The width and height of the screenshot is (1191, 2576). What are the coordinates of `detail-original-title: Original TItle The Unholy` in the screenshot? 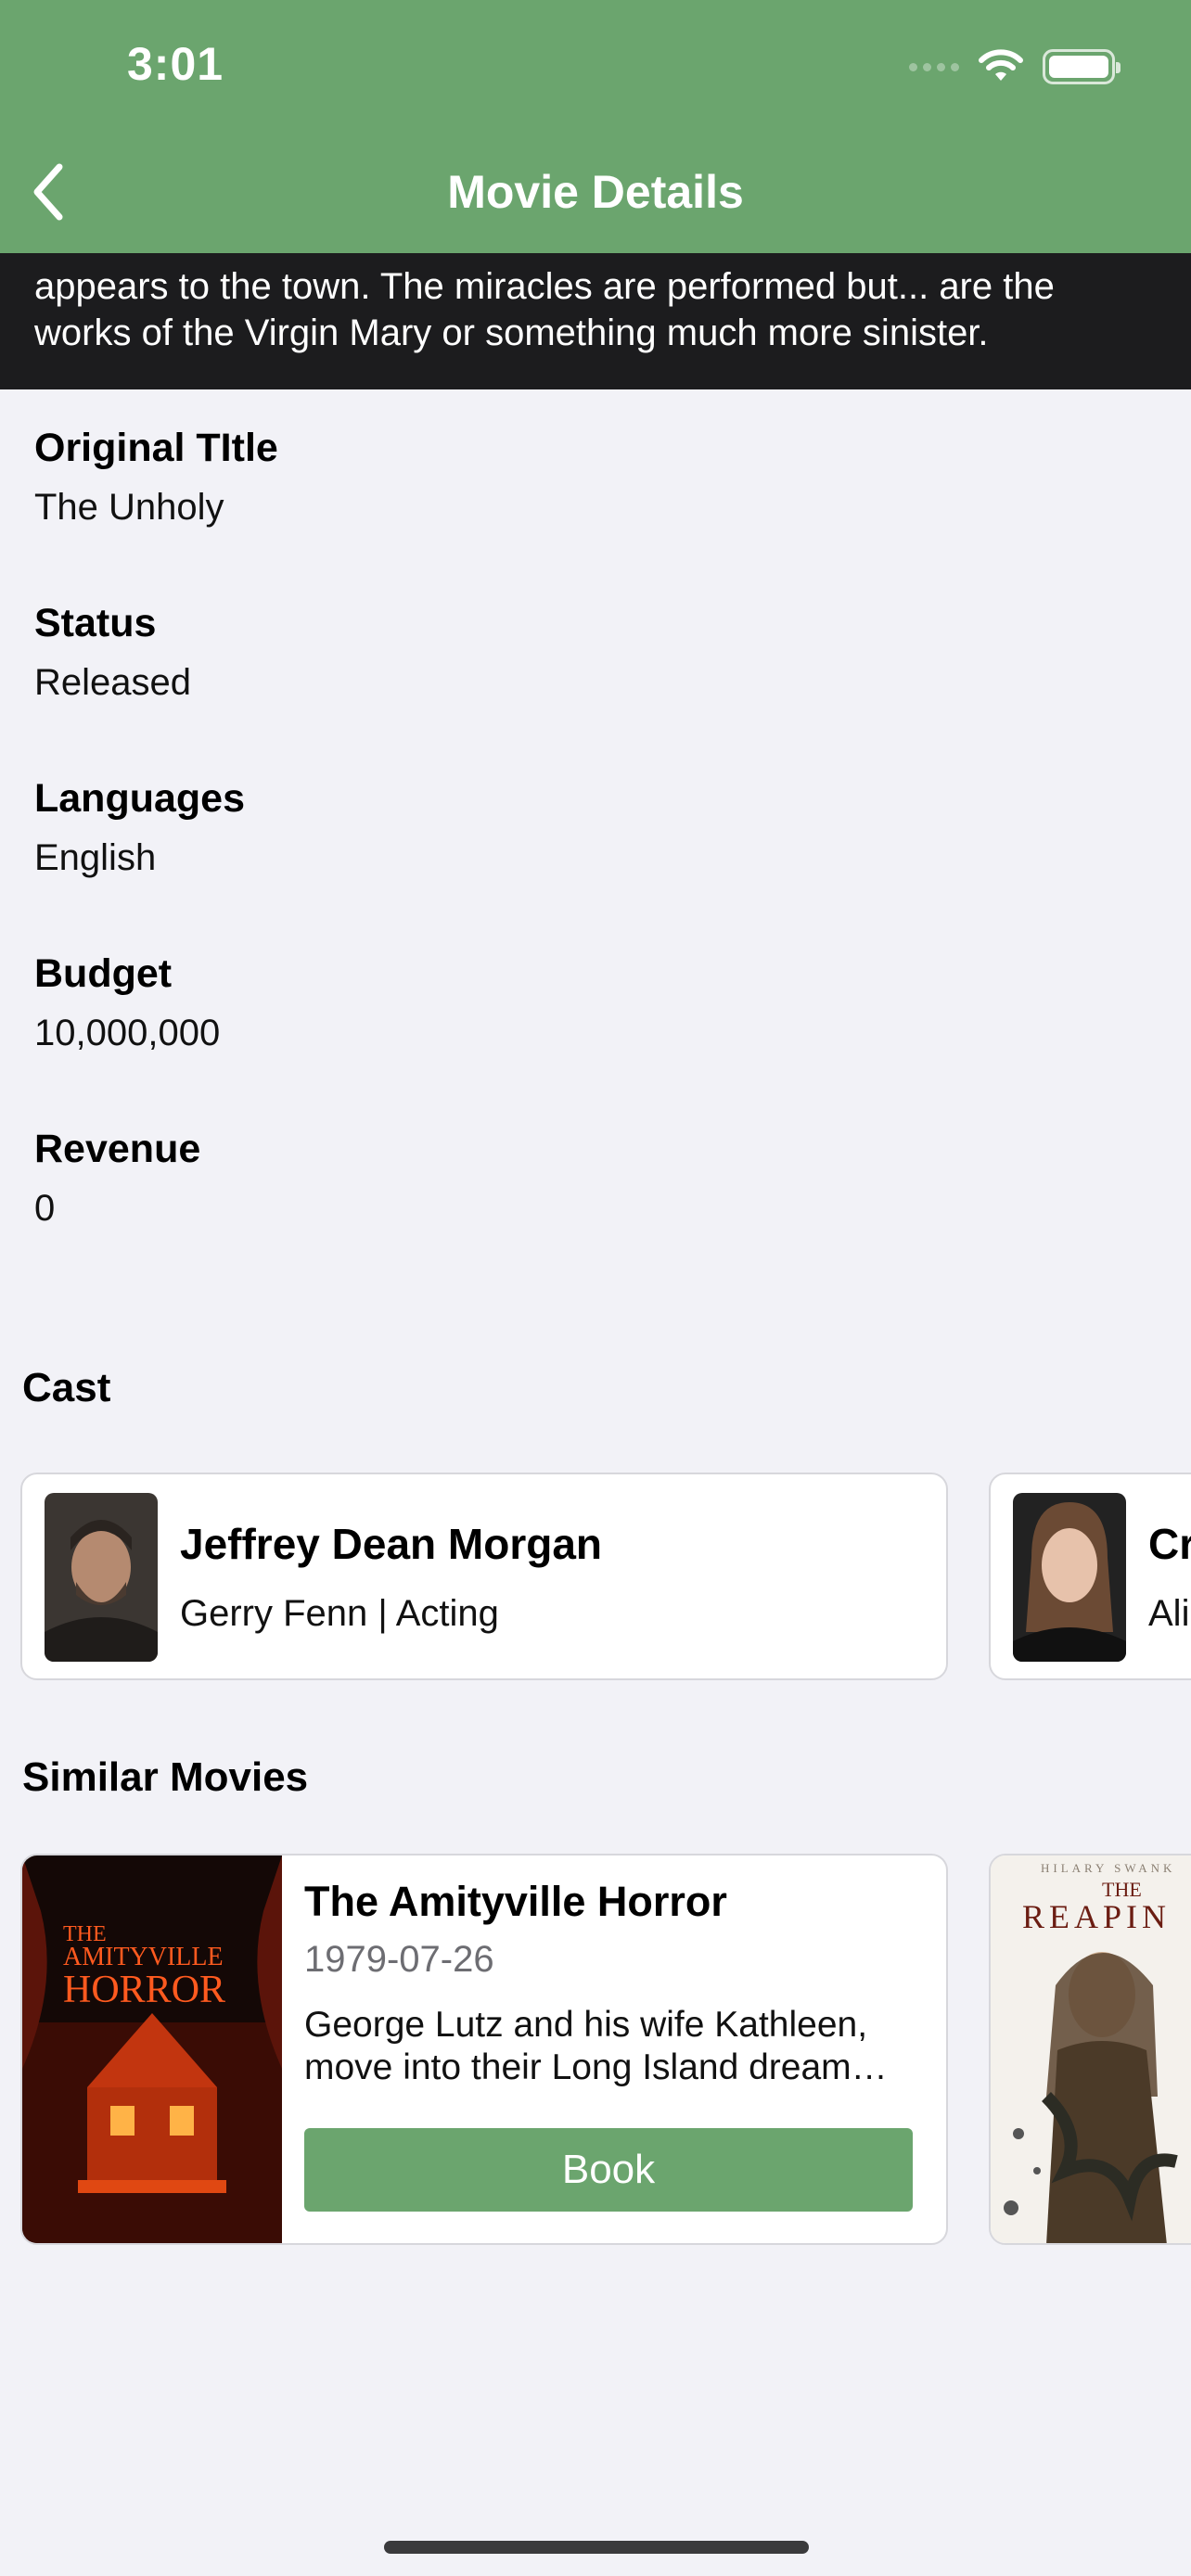 It's located at (590, 509).